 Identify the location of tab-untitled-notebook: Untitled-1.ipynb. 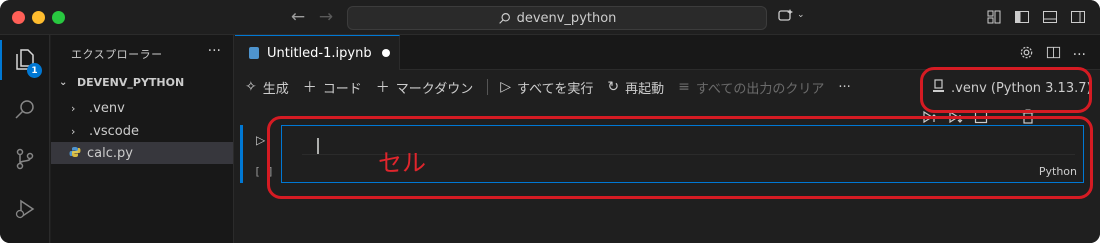
(317, 52).